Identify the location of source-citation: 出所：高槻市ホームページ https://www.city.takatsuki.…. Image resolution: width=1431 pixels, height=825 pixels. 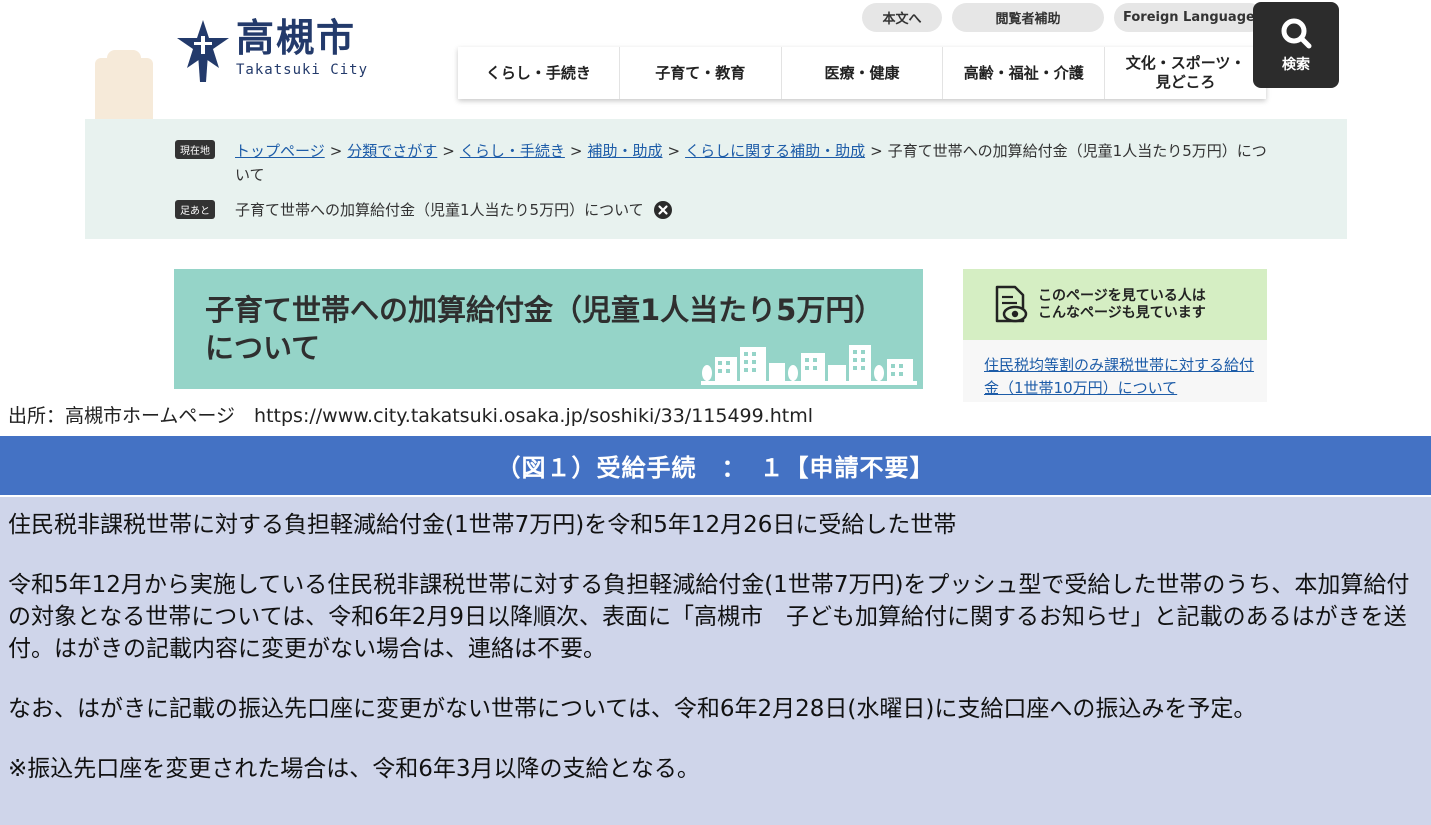
(411, 416).